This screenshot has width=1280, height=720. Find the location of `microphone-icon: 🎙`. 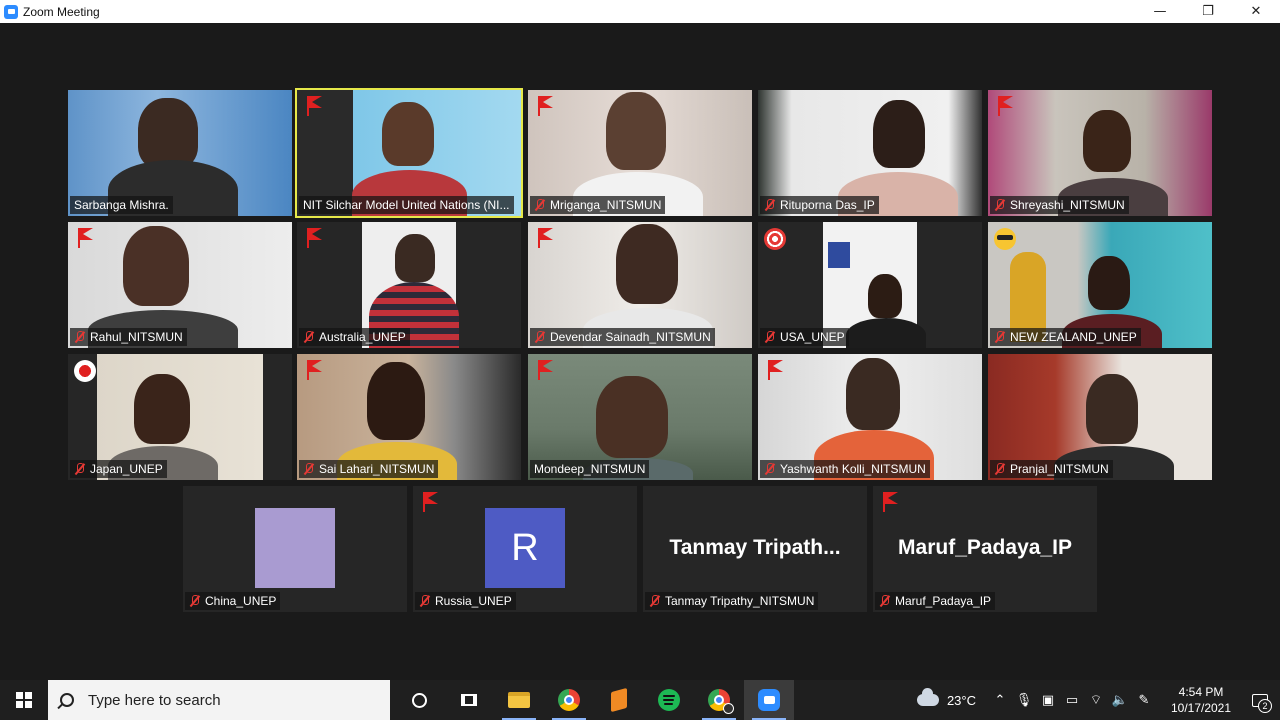

microphone-icon: 🎙 is located at coordinates (1024, 700).